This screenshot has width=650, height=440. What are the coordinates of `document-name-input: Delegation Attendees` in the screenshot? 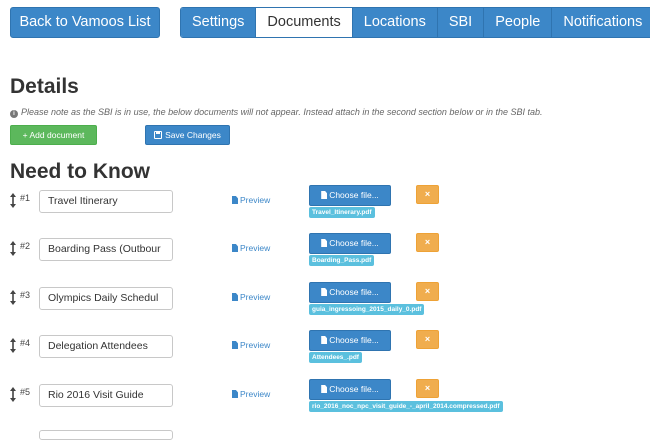 It's located at (106, 346).